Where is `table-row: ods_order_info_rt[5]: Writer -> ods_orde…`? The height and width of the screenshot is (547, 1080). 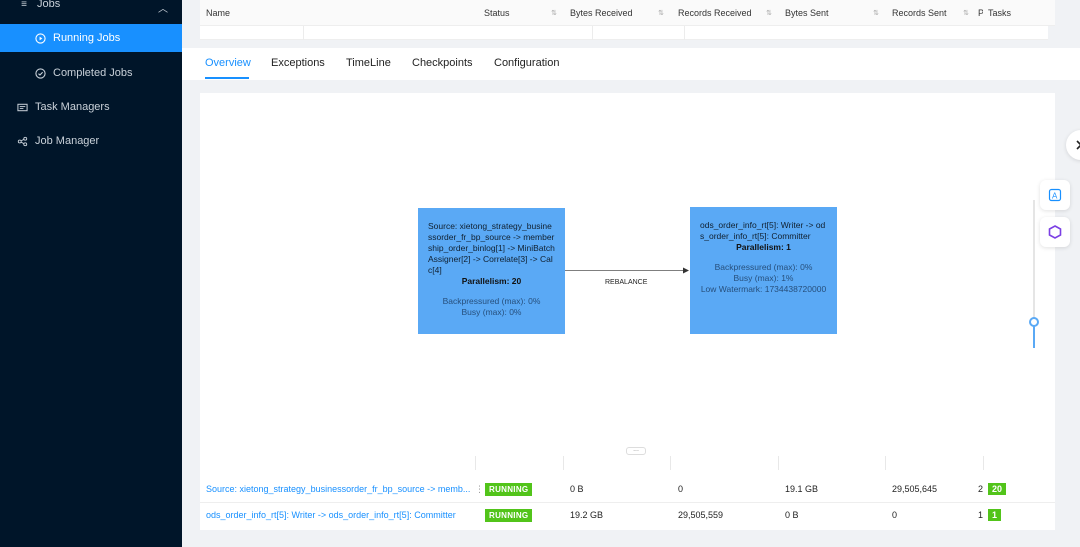
table-row: ods_order_info_rt[5]: Writer -> ods_orde… is located at coordinates (340, 515).